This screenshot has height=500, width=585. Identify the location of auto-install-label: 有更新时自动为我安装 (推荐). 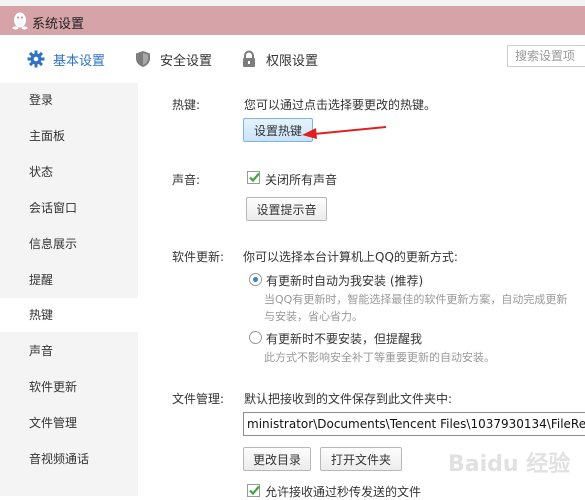
(345, 281).